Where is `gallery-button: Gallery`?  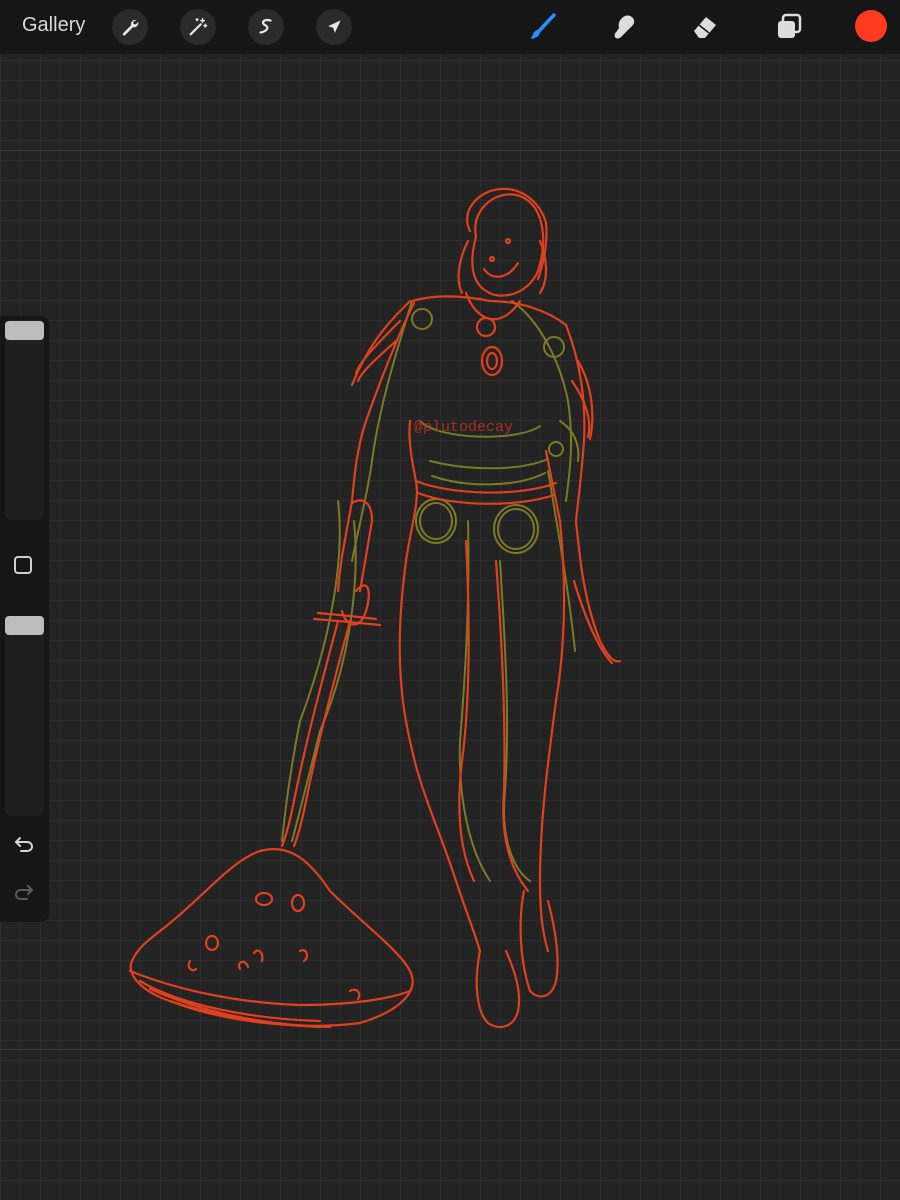 gallery-button: Gallery is located at coordinates (53, 25).